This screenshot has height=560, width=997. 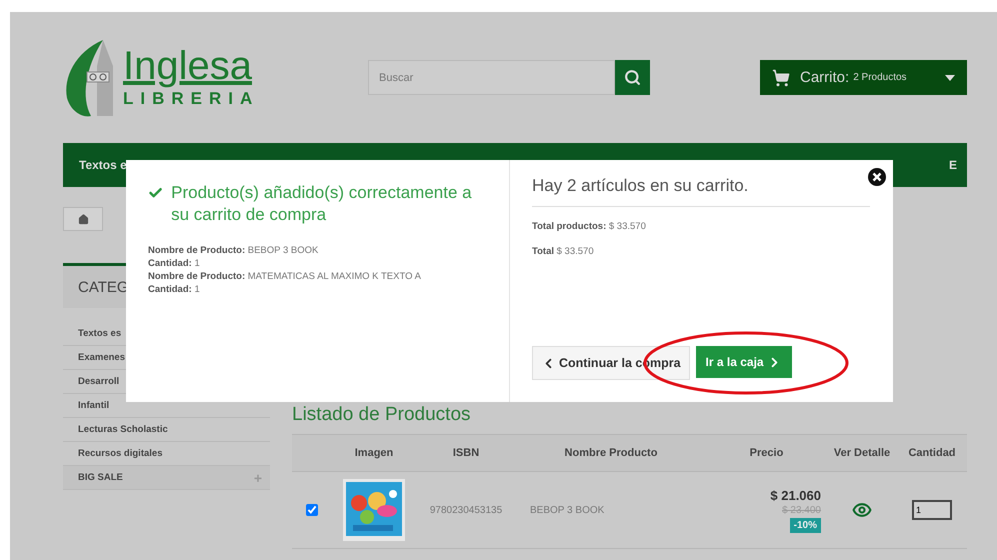 What do you see at coordinates (795, 495) in the screenshot?
I see `price: $ 21.060` at bounding box center [795, 495].